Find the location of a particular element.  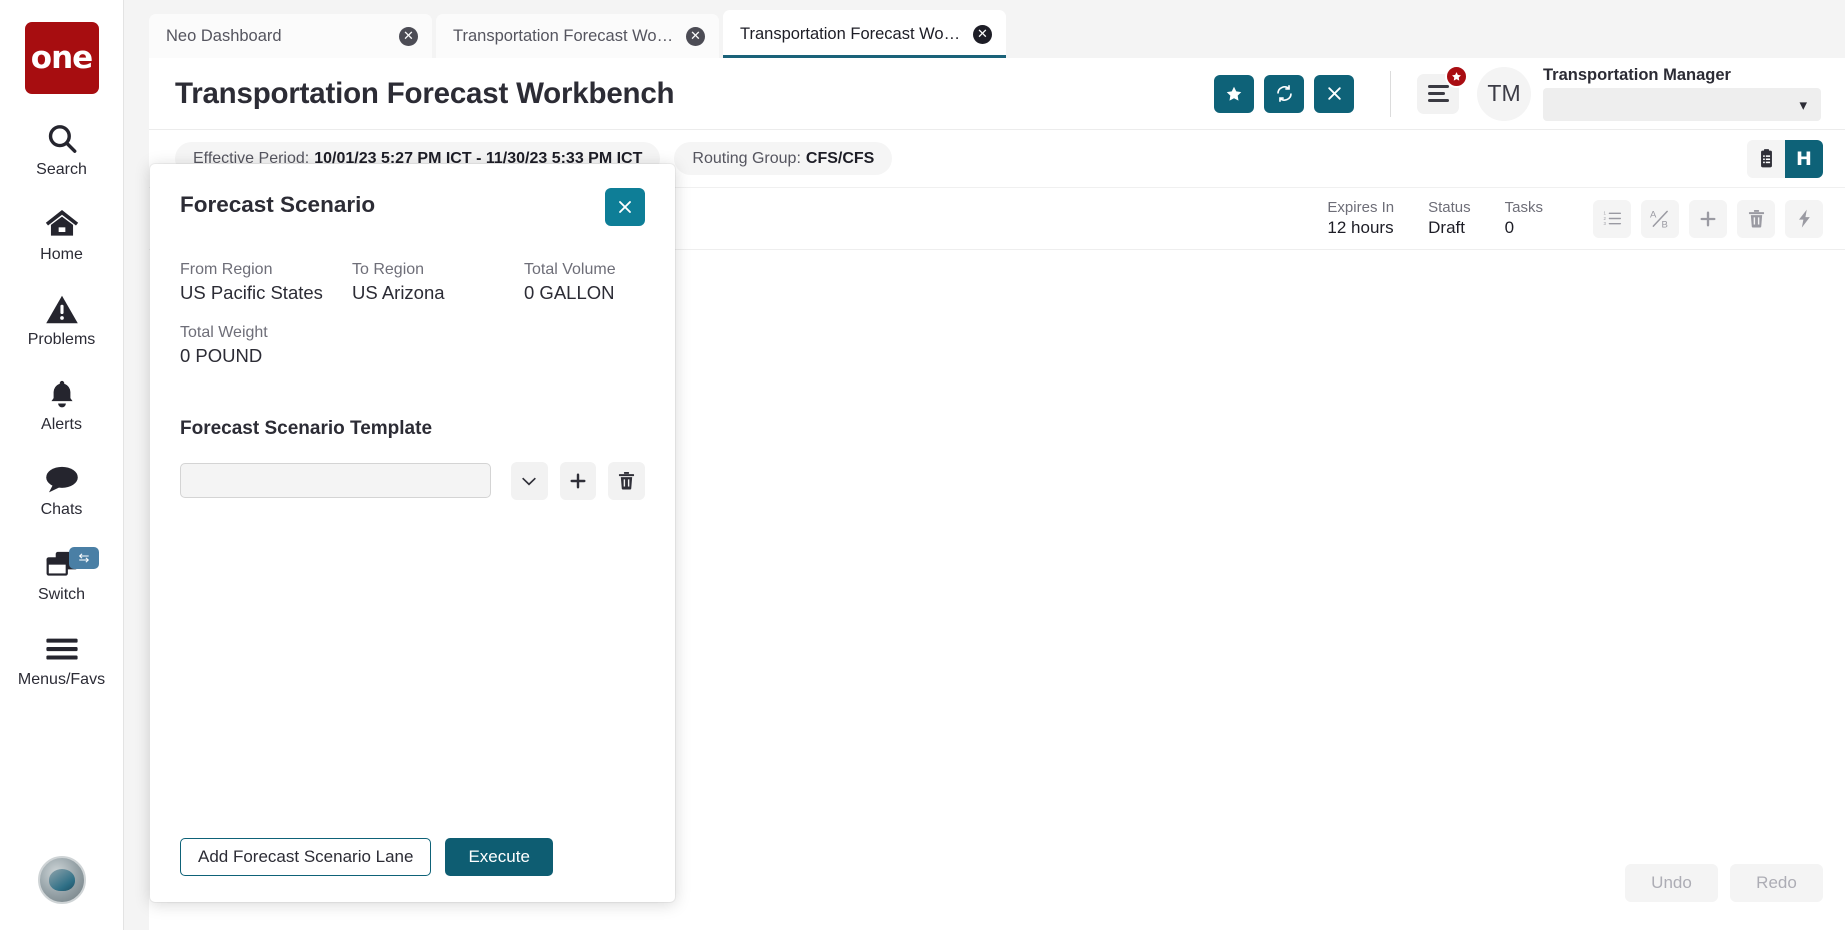

star-icon is located at coordinates (1234, 93).